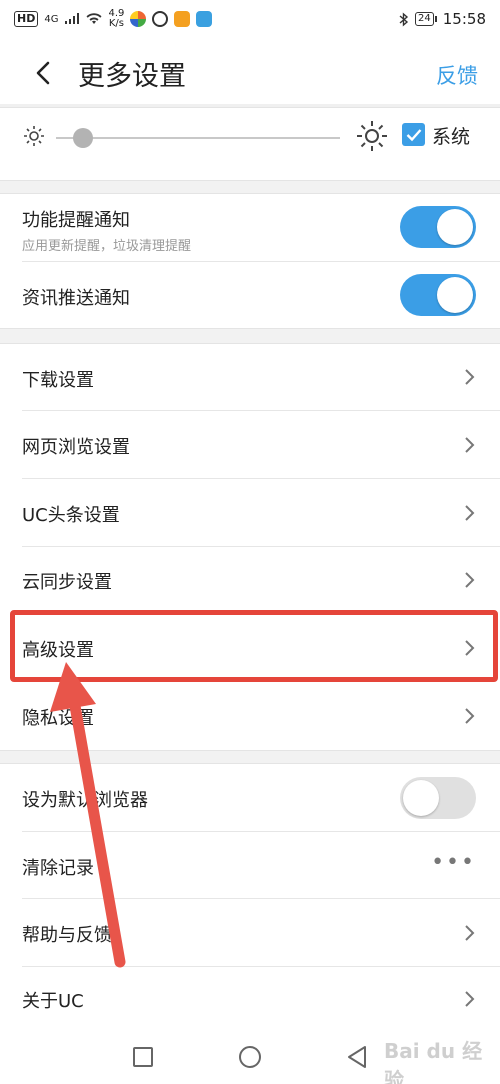  I want to click on brightness-row: 系统, so click(250, 143).